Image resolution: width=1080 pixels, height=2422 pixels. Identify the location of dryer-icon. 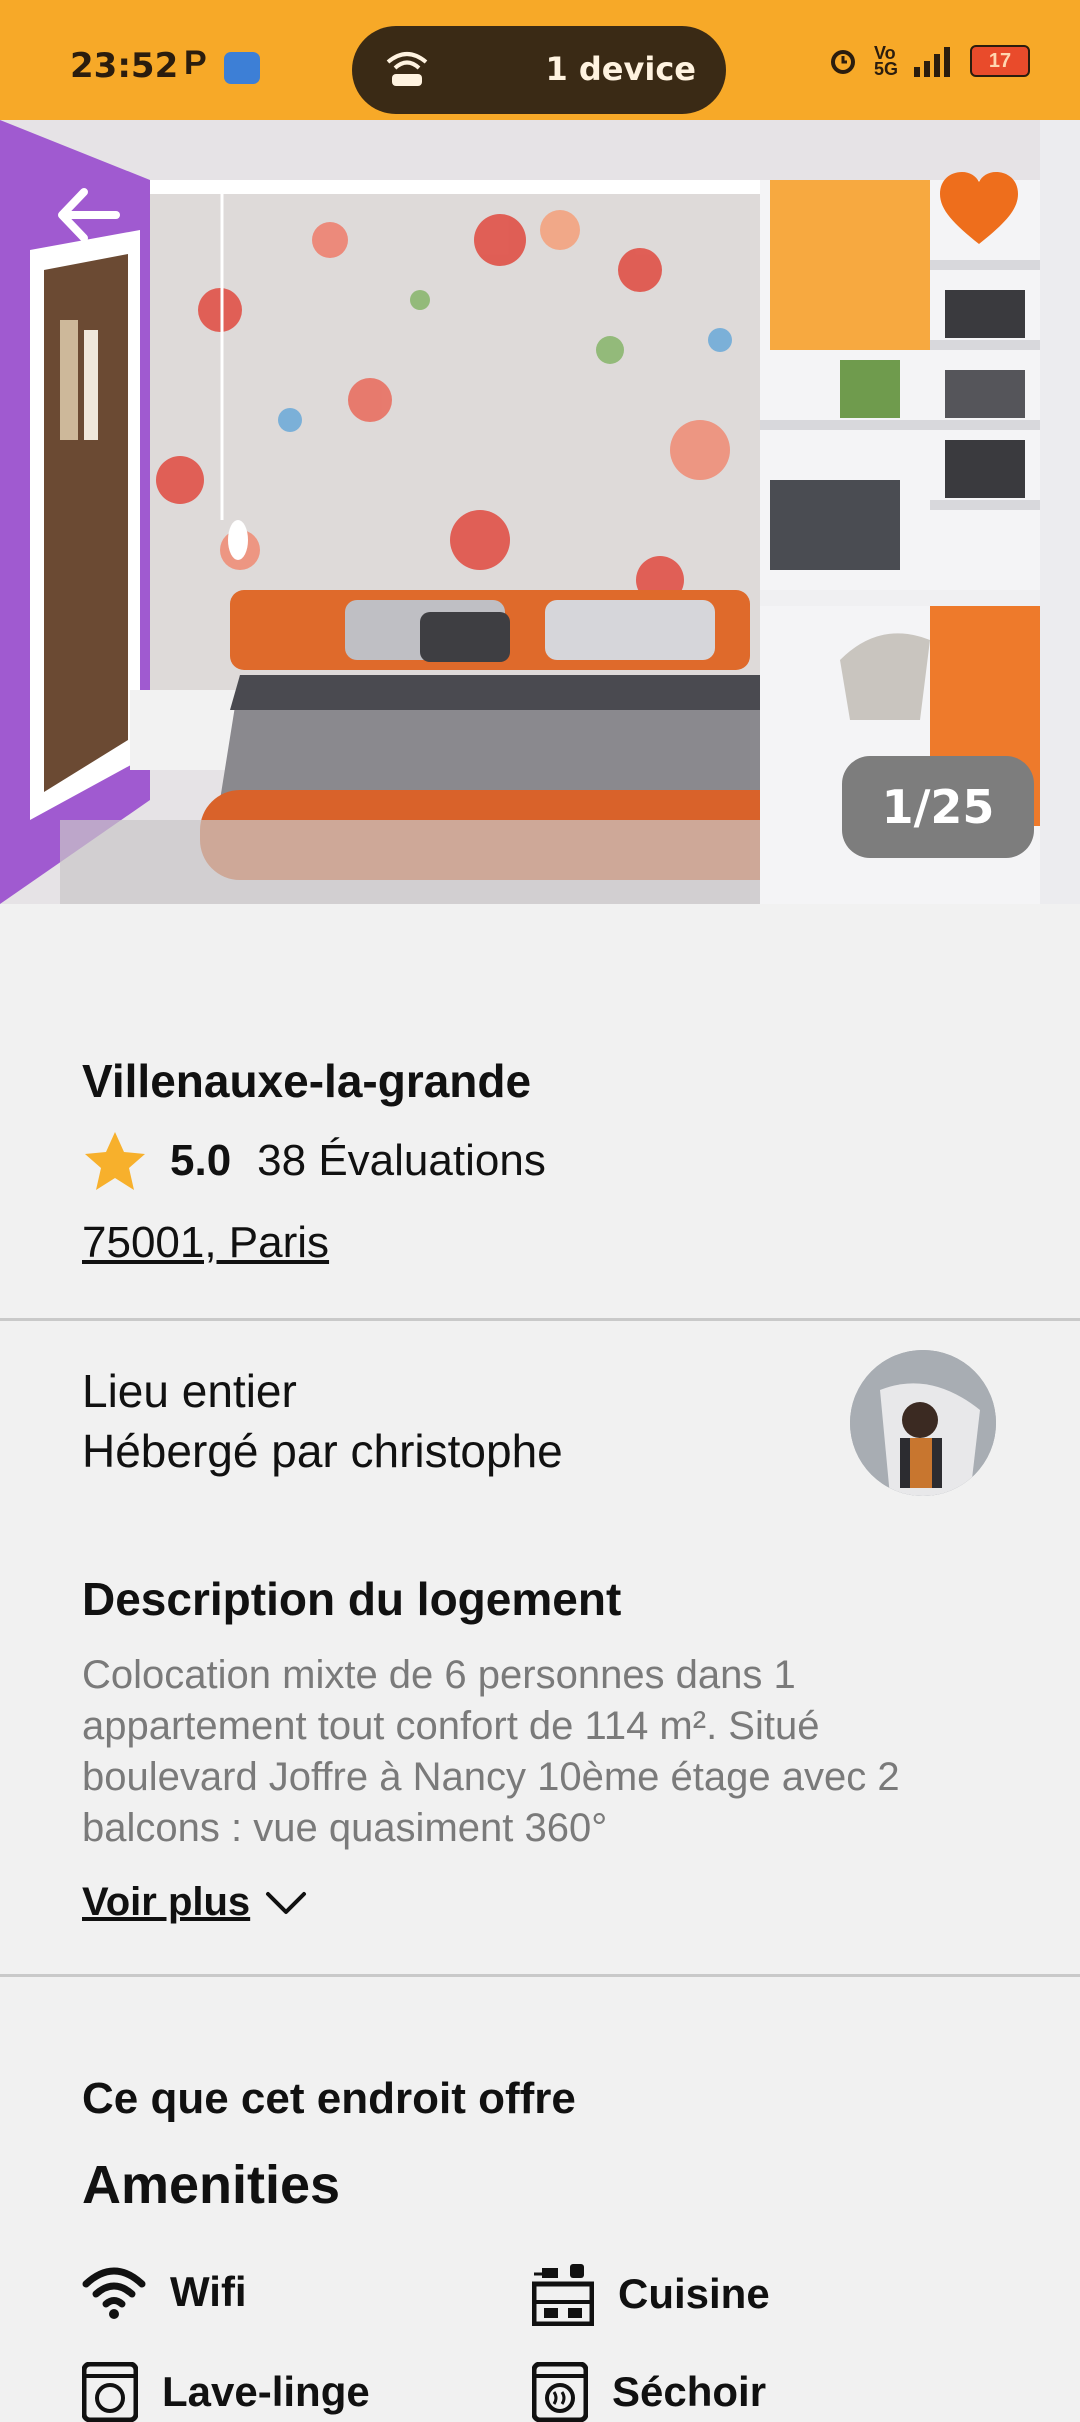
(560, 2392).